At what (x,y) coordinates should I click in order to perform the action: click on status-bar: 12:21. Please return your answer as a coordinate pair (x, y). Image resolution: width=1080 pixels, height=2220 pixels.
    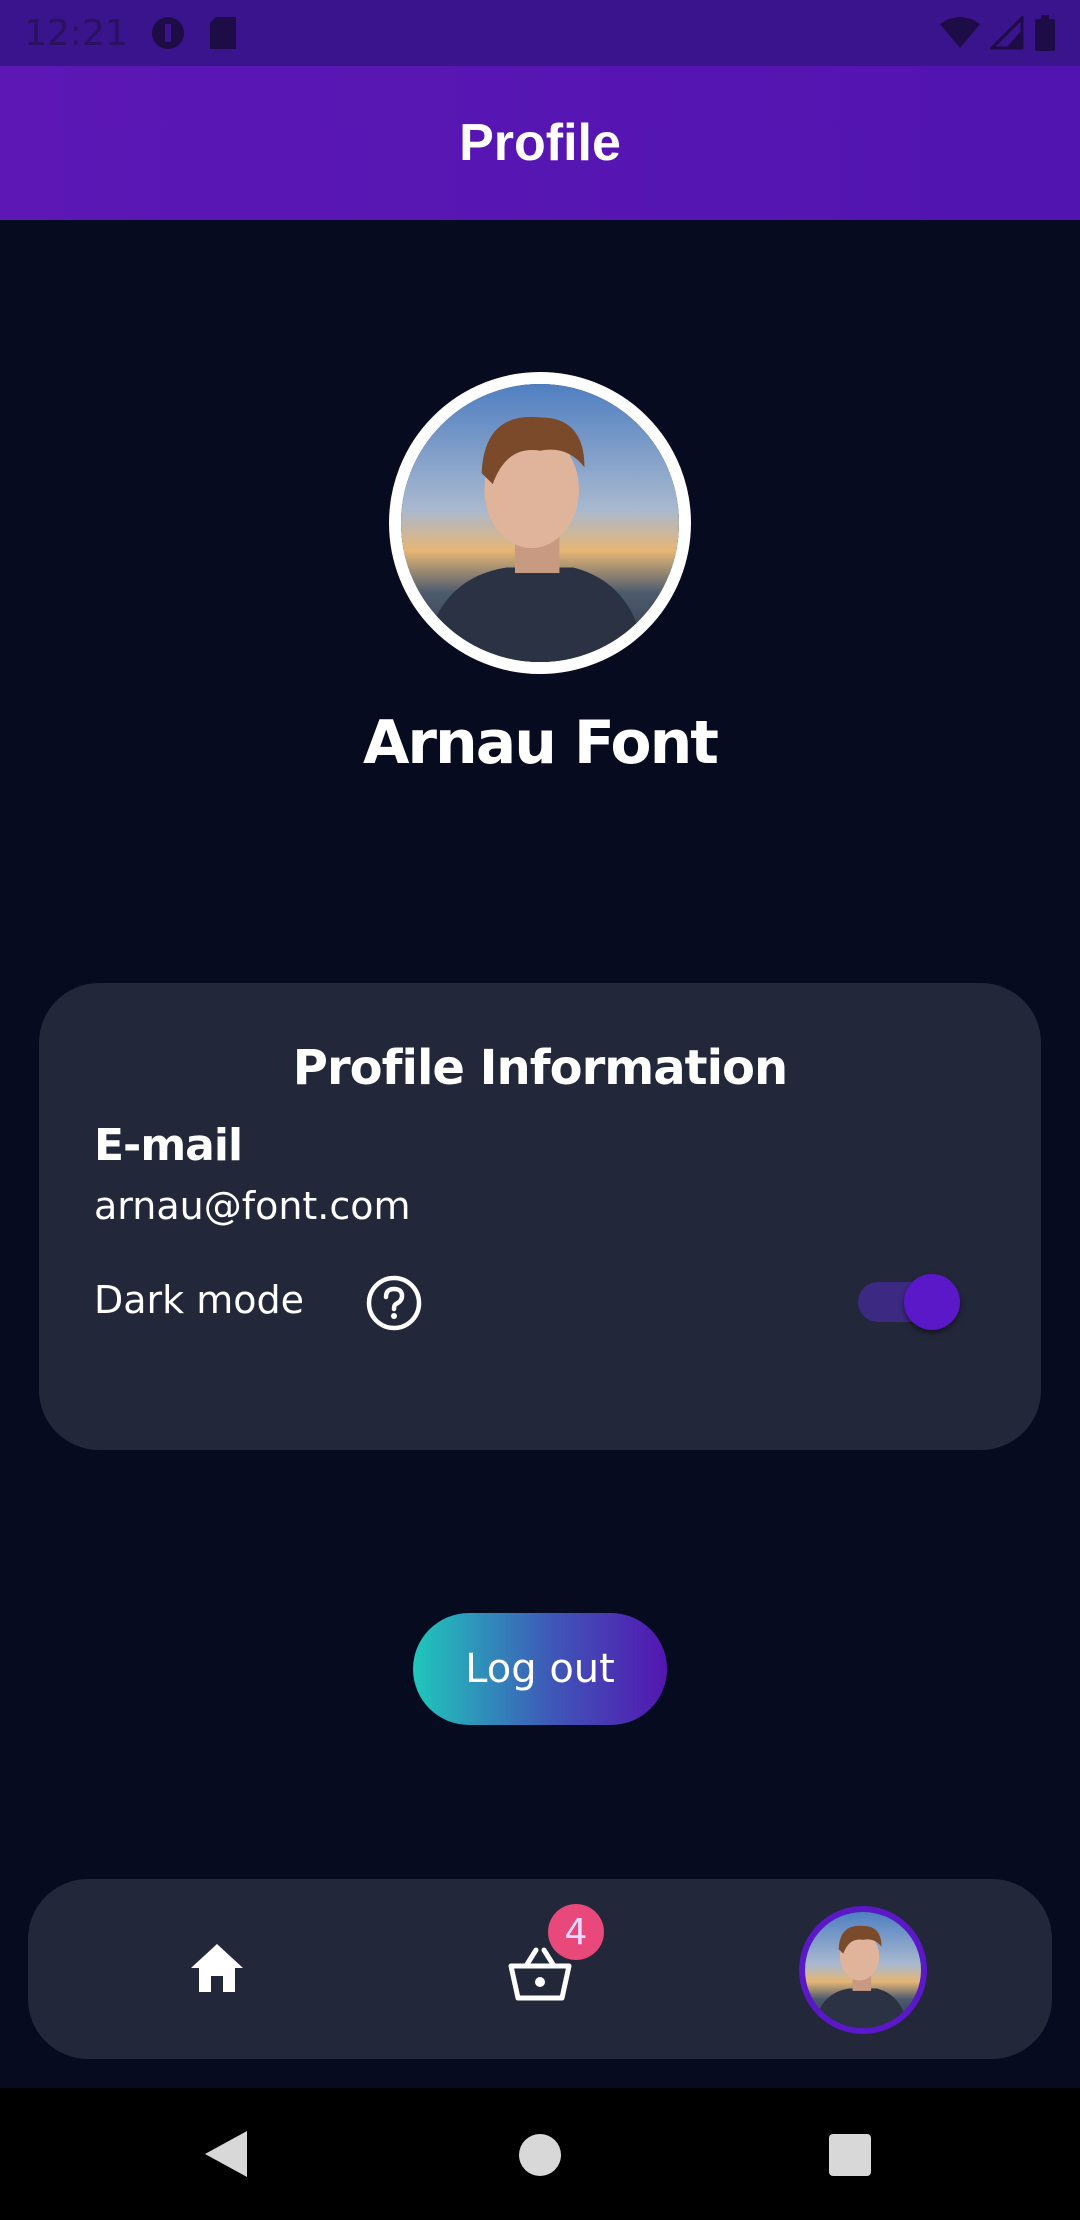
    Looking at the image, I should click on (540, 33).